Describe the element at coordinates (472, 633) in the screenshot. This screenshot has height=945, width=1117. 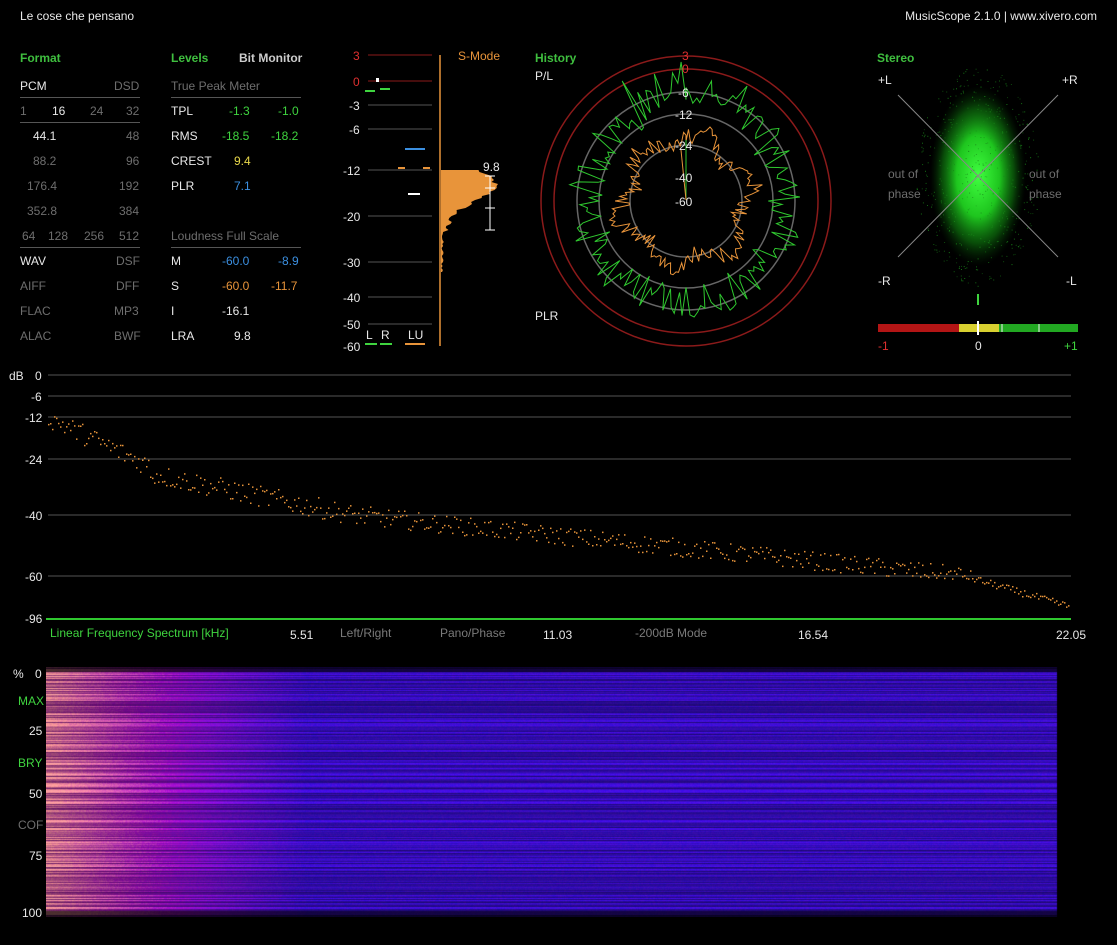
I see `pano-phase-mode-button: Pano/Phase` at that location.